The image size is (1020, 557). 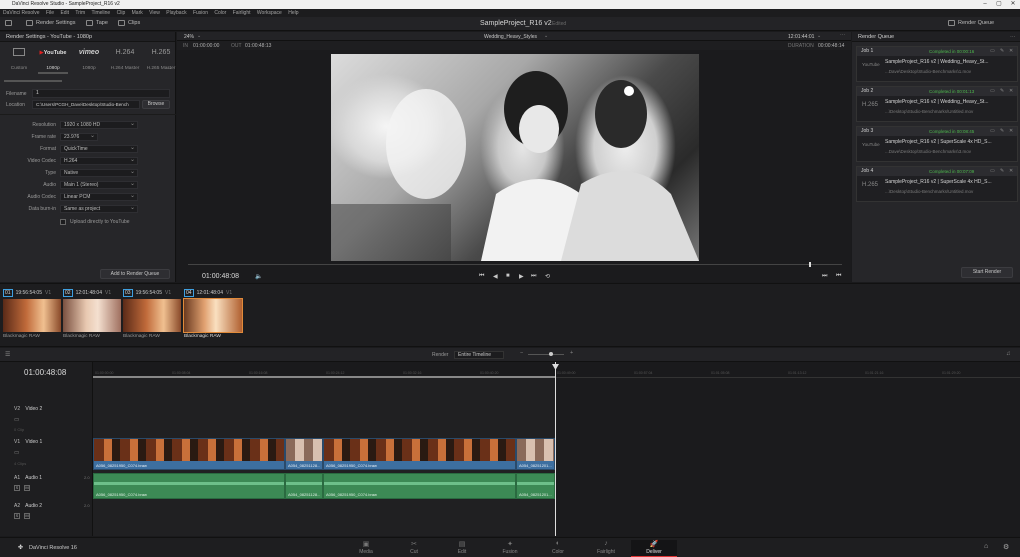 What do you see at coordinates (269, 13) in the screenshot?
I see `menu-workspace: Workspace` at bounding box center [269, 13].